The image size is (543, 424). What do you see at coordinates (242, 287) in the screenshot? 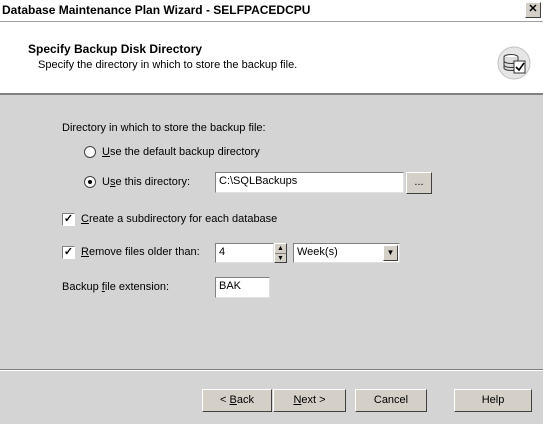
I see `extension-input: BAK` at bounding box center [242, 287].